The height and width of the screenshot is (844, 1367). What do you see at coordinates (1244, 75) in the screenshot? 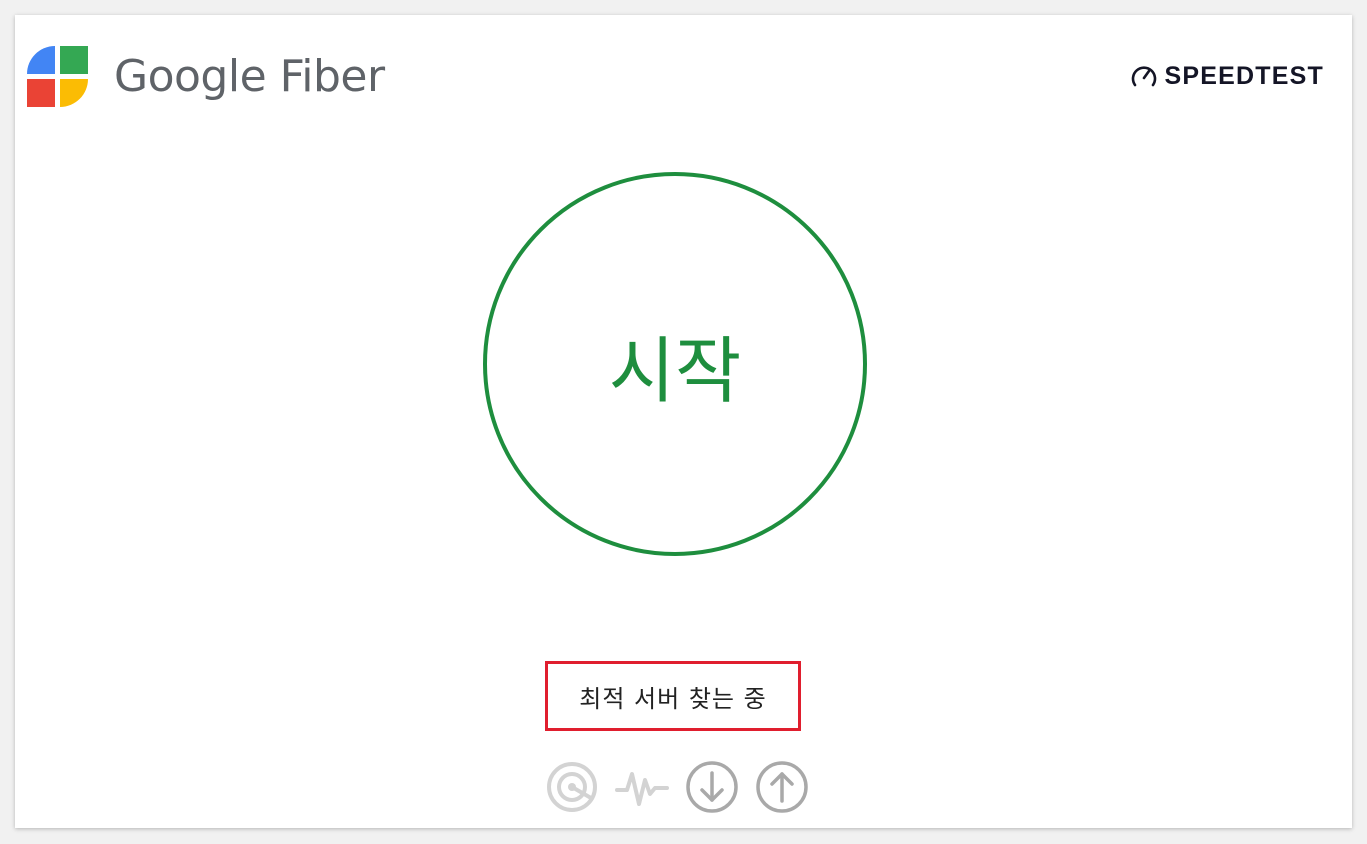
I see `speedtest-label: SPEEDTEST` at bounding box center [1244, 75].